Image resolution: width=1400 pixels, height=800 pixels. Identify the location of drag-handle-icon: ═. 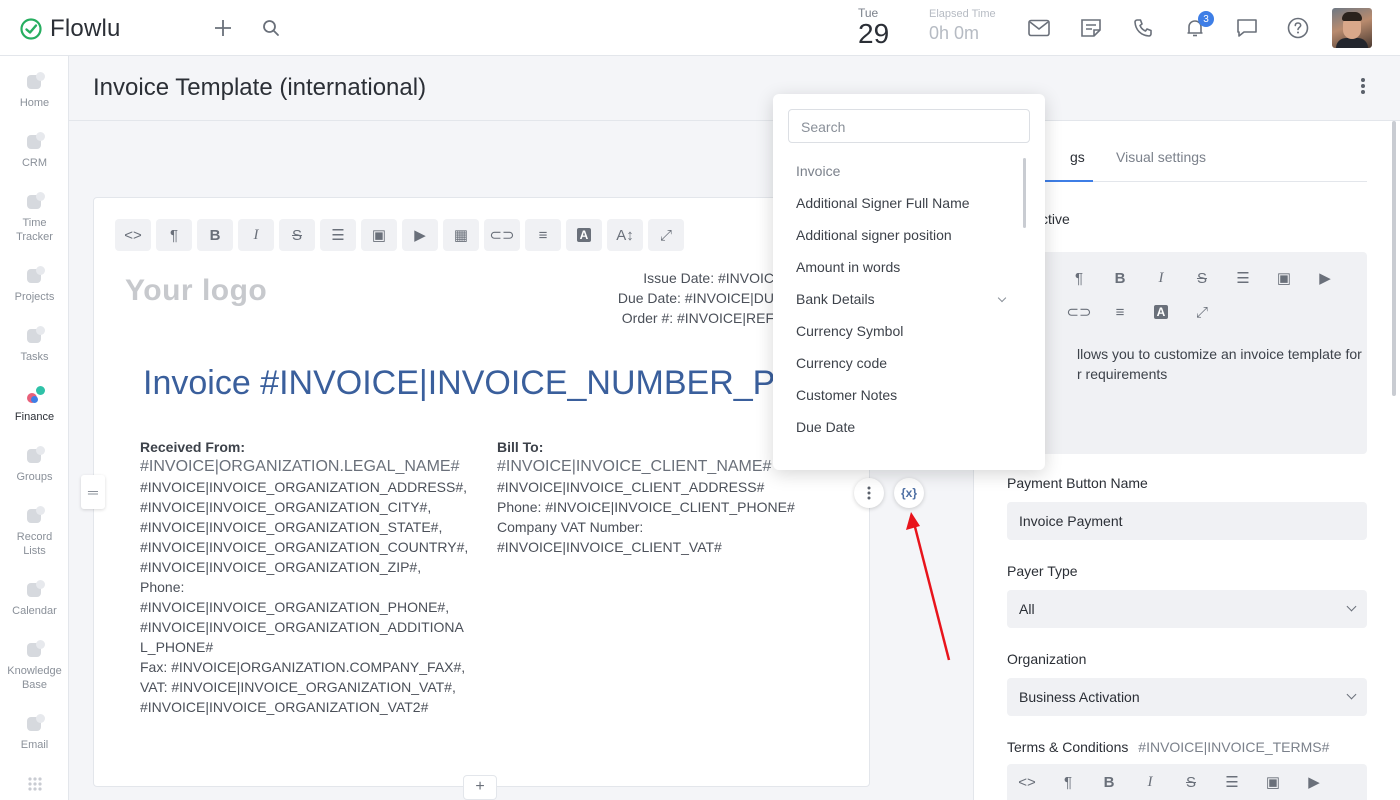
(93, 492).